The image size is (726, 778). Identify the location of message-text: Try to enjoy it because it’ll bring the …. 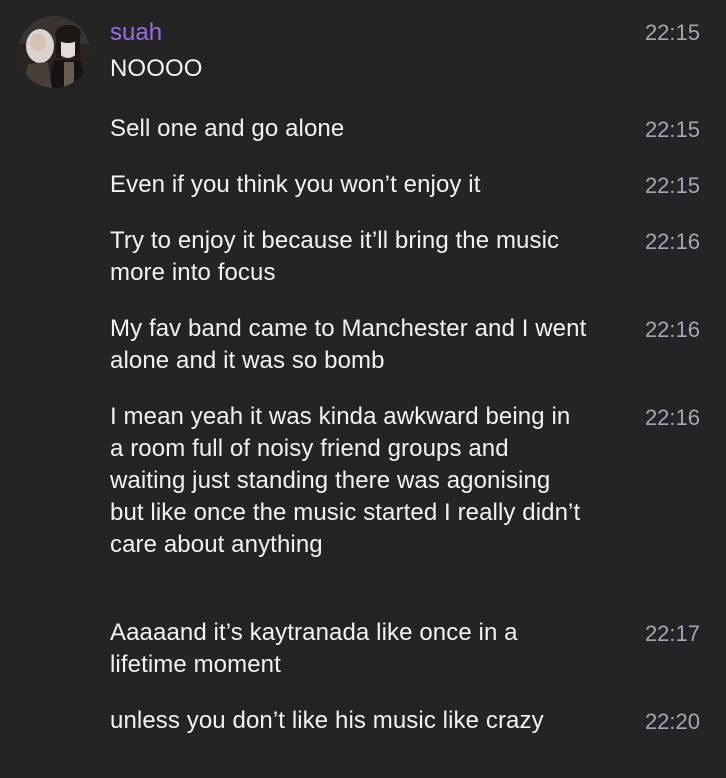
(335, 256).